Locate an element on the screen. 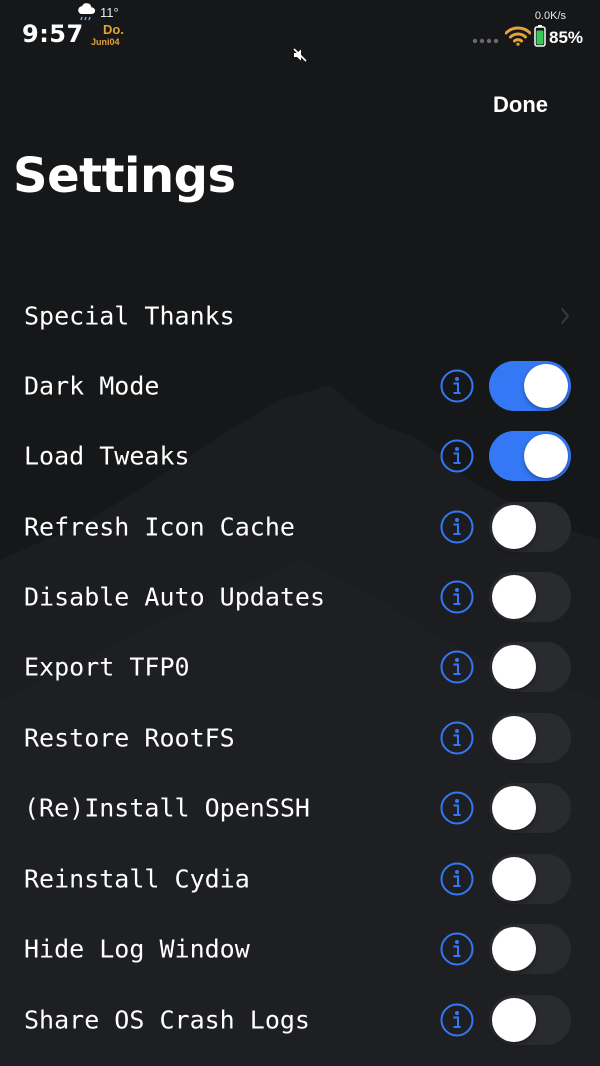 This screenshot has height=1066, width=600. dark-mode-toggle is located at coordinates (530, 386).